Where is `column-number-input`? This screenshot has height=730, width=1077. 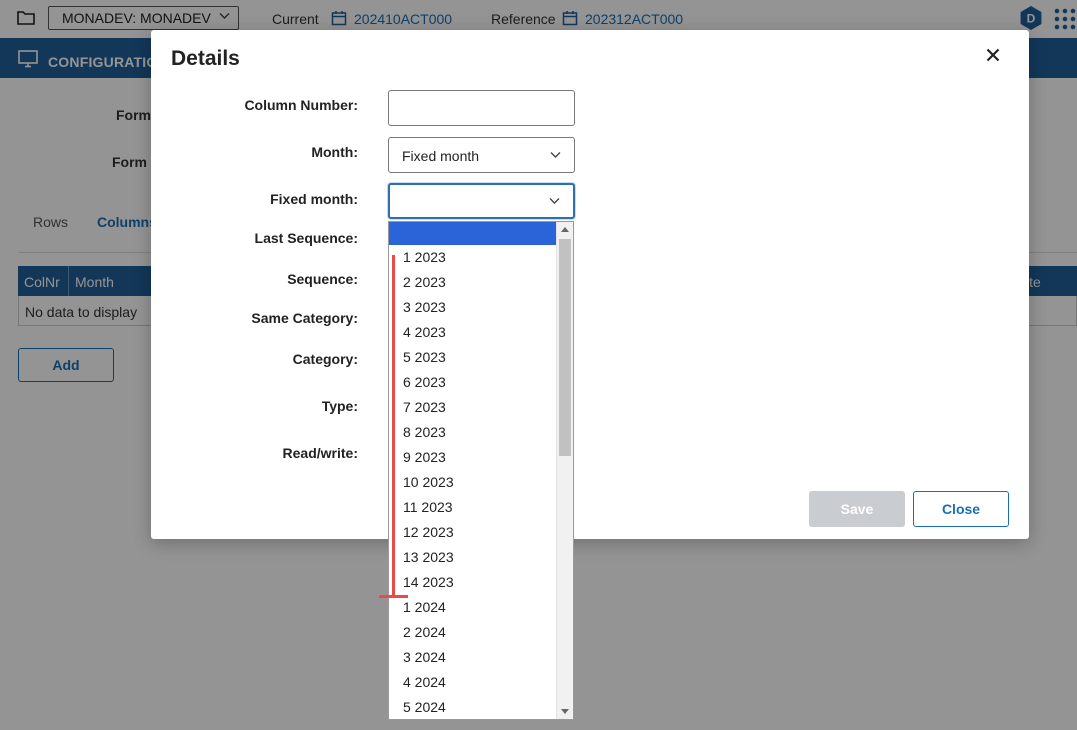 column-number-input is located at coordinates (481, 108).